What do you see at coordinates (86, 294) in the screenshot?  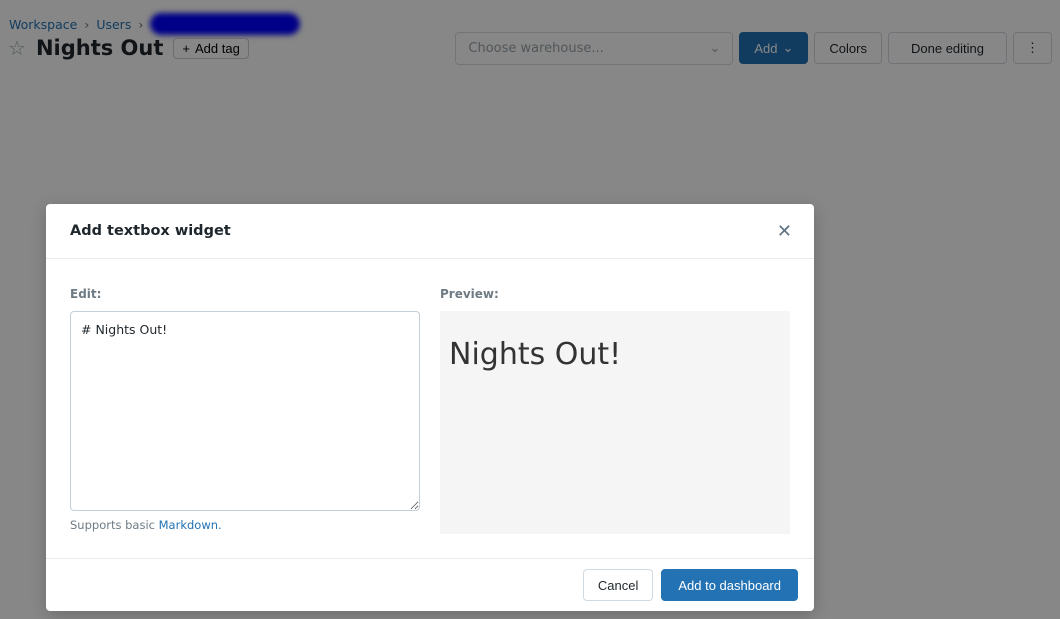 I see `edit-label: Edit:` at bounding box center [86, 294].